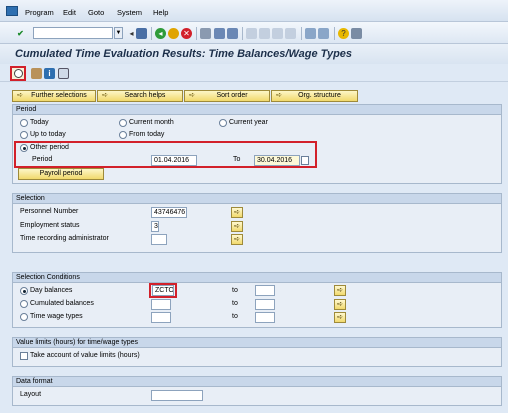 The height and width of the screenshot is (413, 508). Describe the element at coordinates (237, 159) in the screenshot. I see `label-to: To` at that location.